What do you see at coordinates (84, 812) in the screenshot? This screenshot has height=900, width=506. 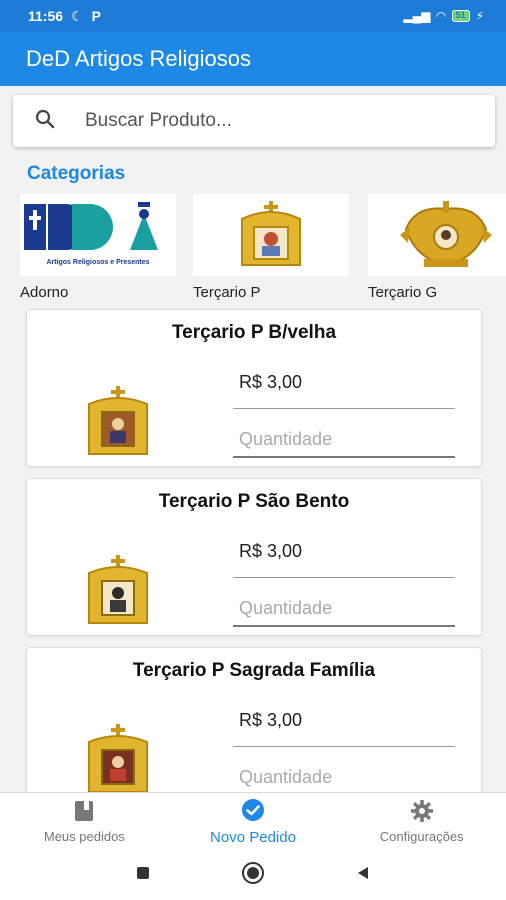 I see `book-icon` at bounding box center [84, 812].